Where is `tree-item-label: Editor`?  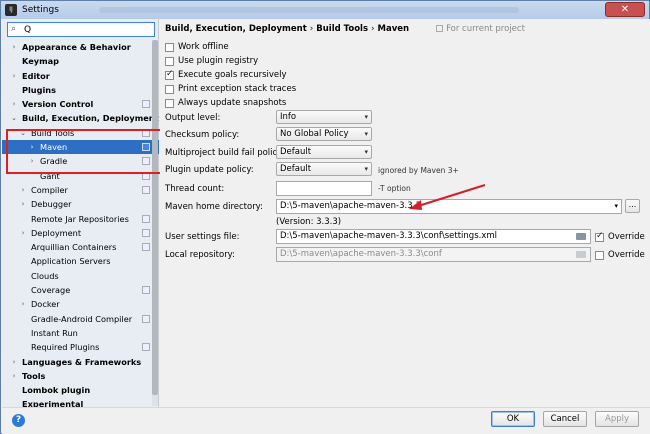
tree-item-label: Editor is located at coordinates (36, 75).